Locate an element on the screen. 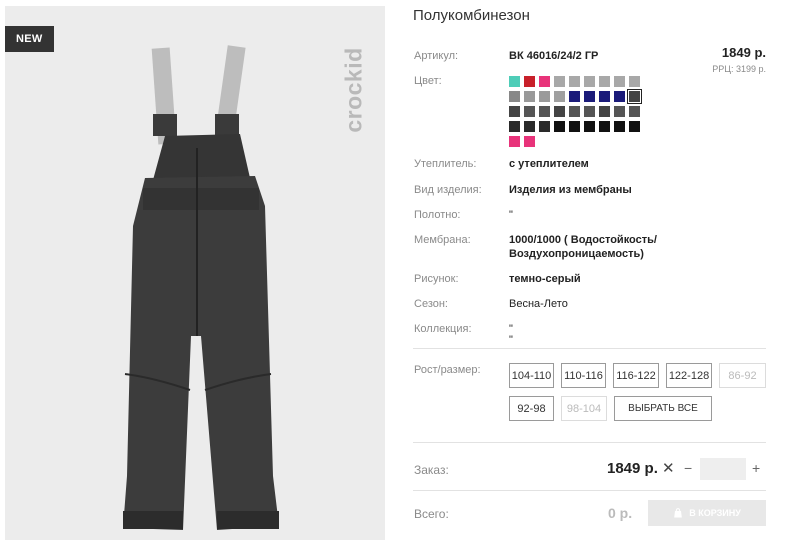 This screenshot has width=800, height=540. quantity-input is located at coordinates (723, 469).